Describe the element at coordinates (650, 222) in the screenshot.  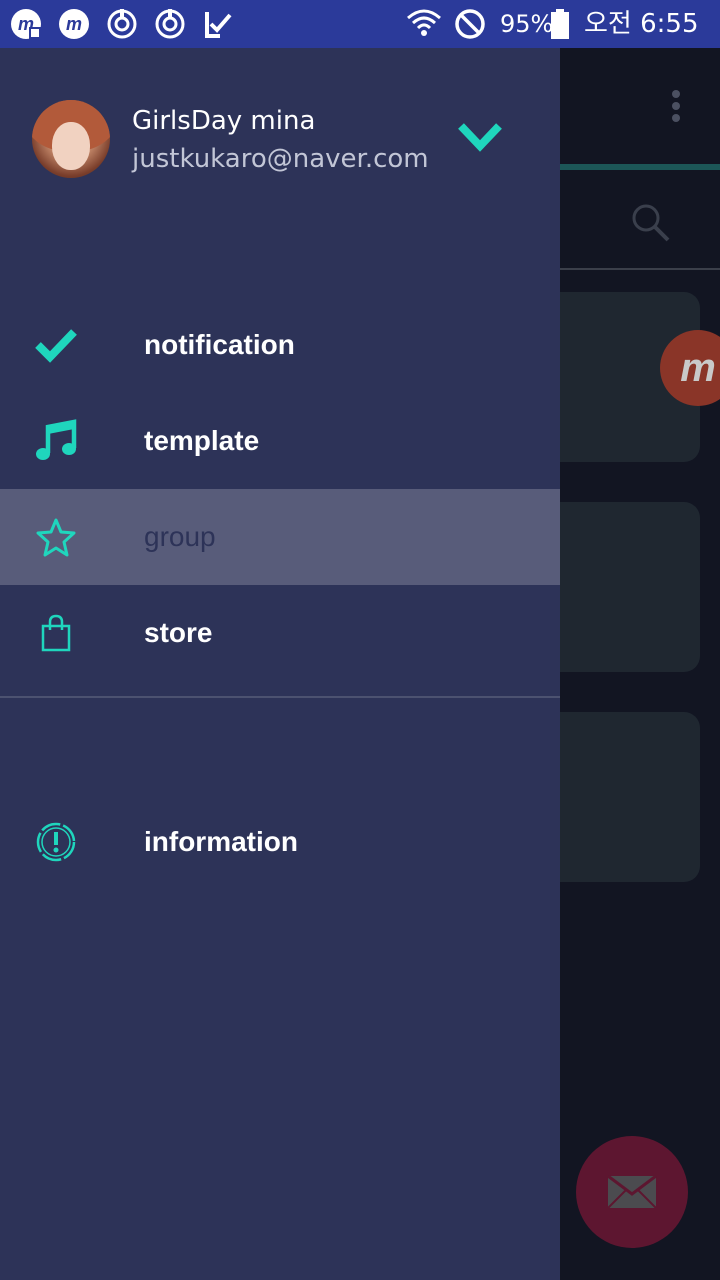
I see `search-icon` at that location.